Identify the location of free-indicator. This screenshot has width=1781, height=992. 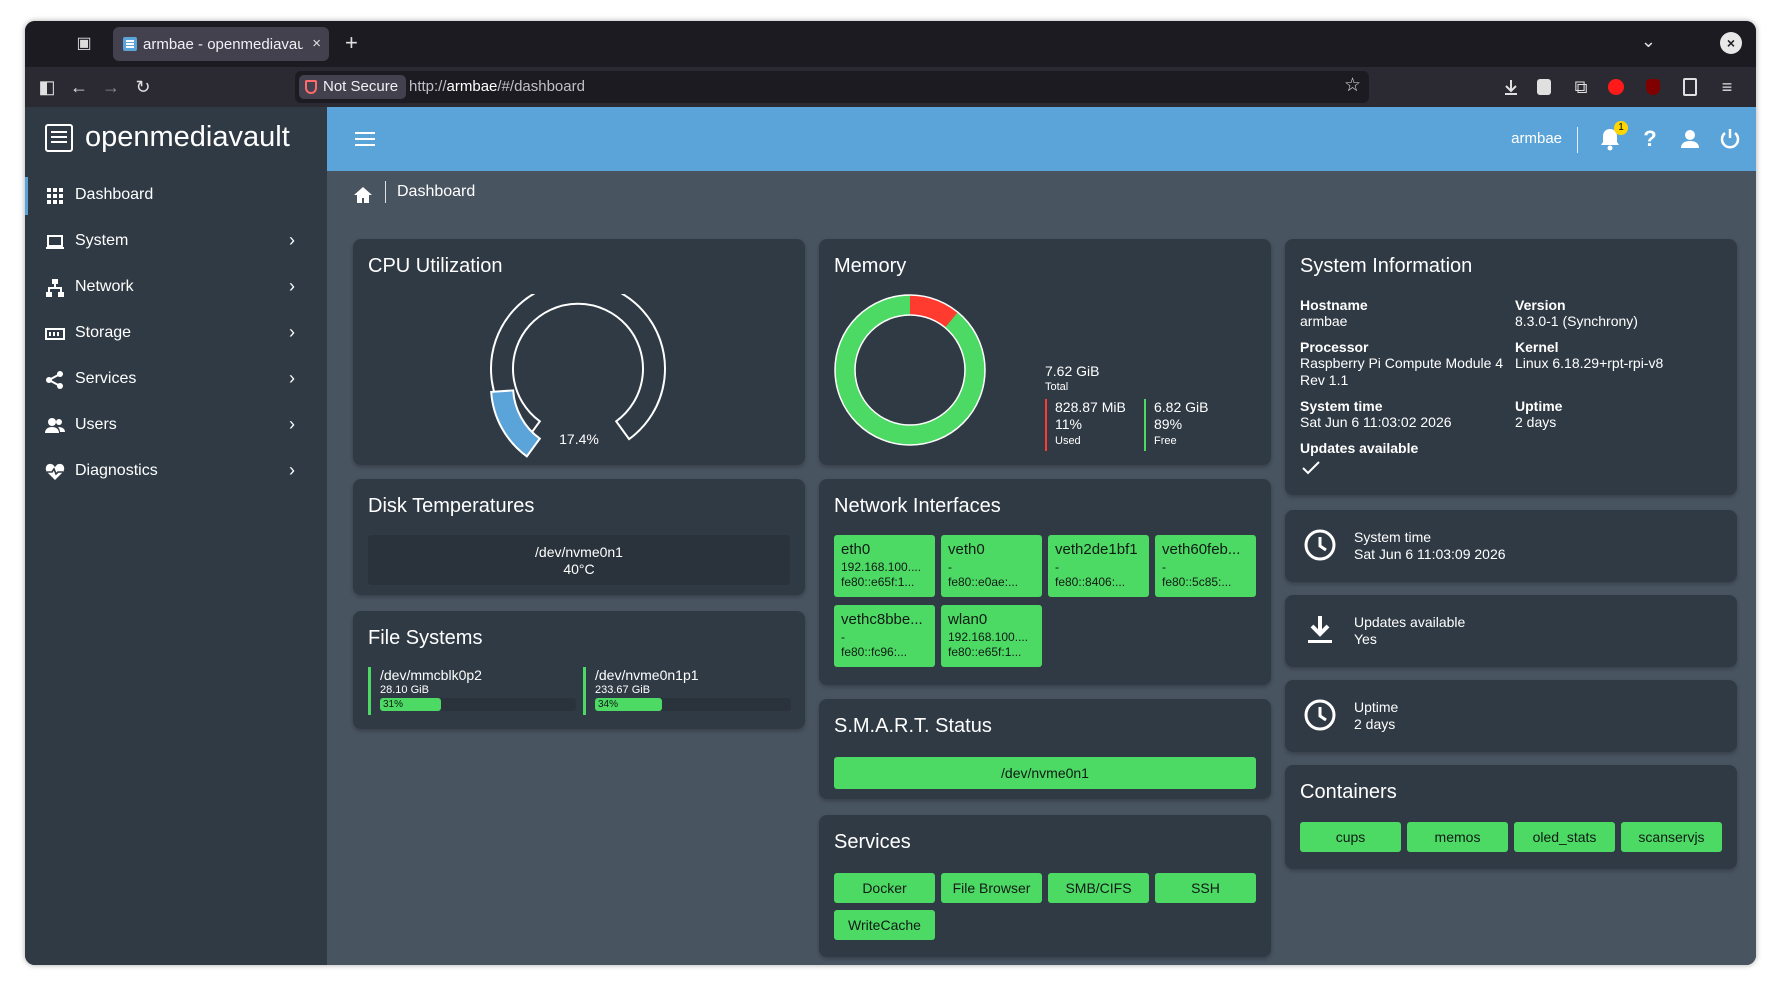
(1145, 425).